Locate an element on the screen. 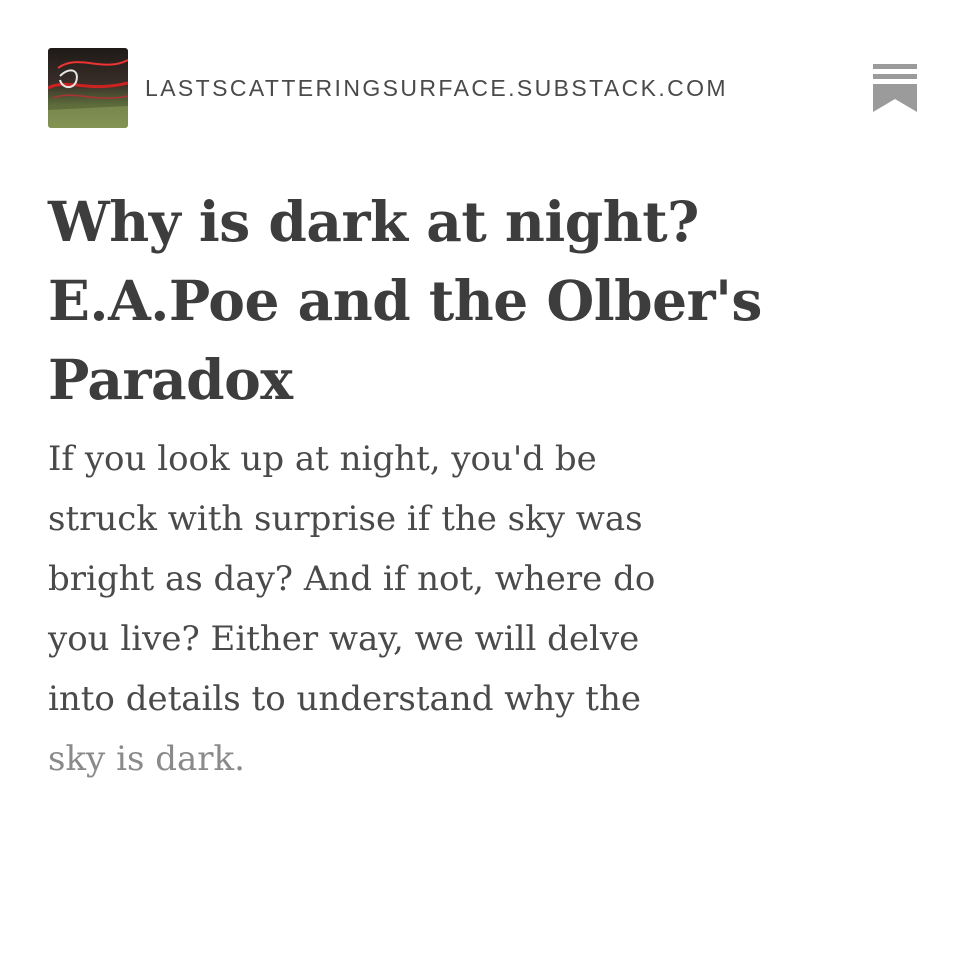 The image size is (964, 964). publication-logo-image is located at coordinates (88, 88).